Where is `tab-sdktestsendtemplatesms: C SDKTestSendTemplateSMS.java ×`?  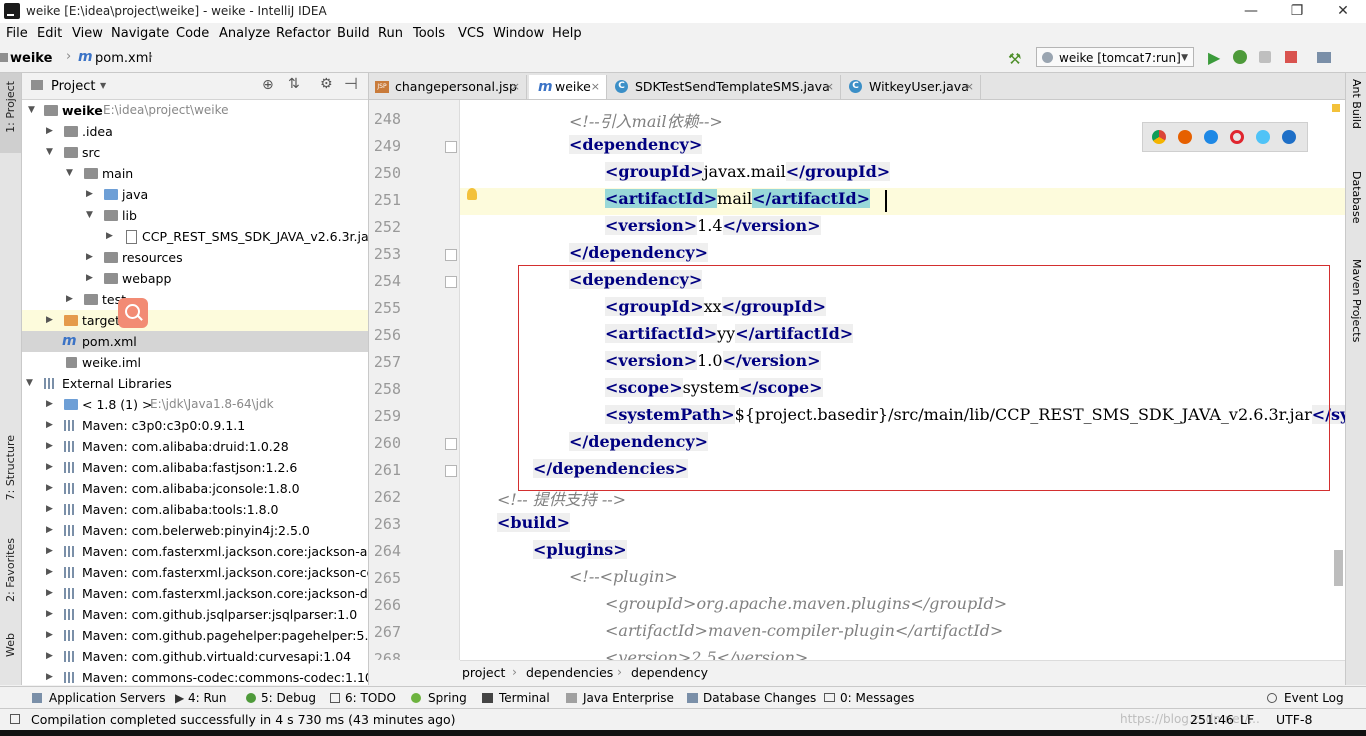 tab-sdktestsendtemplatesms: C SDKTestSendTemplateSMS.java × is located at coordinates (725, 87).